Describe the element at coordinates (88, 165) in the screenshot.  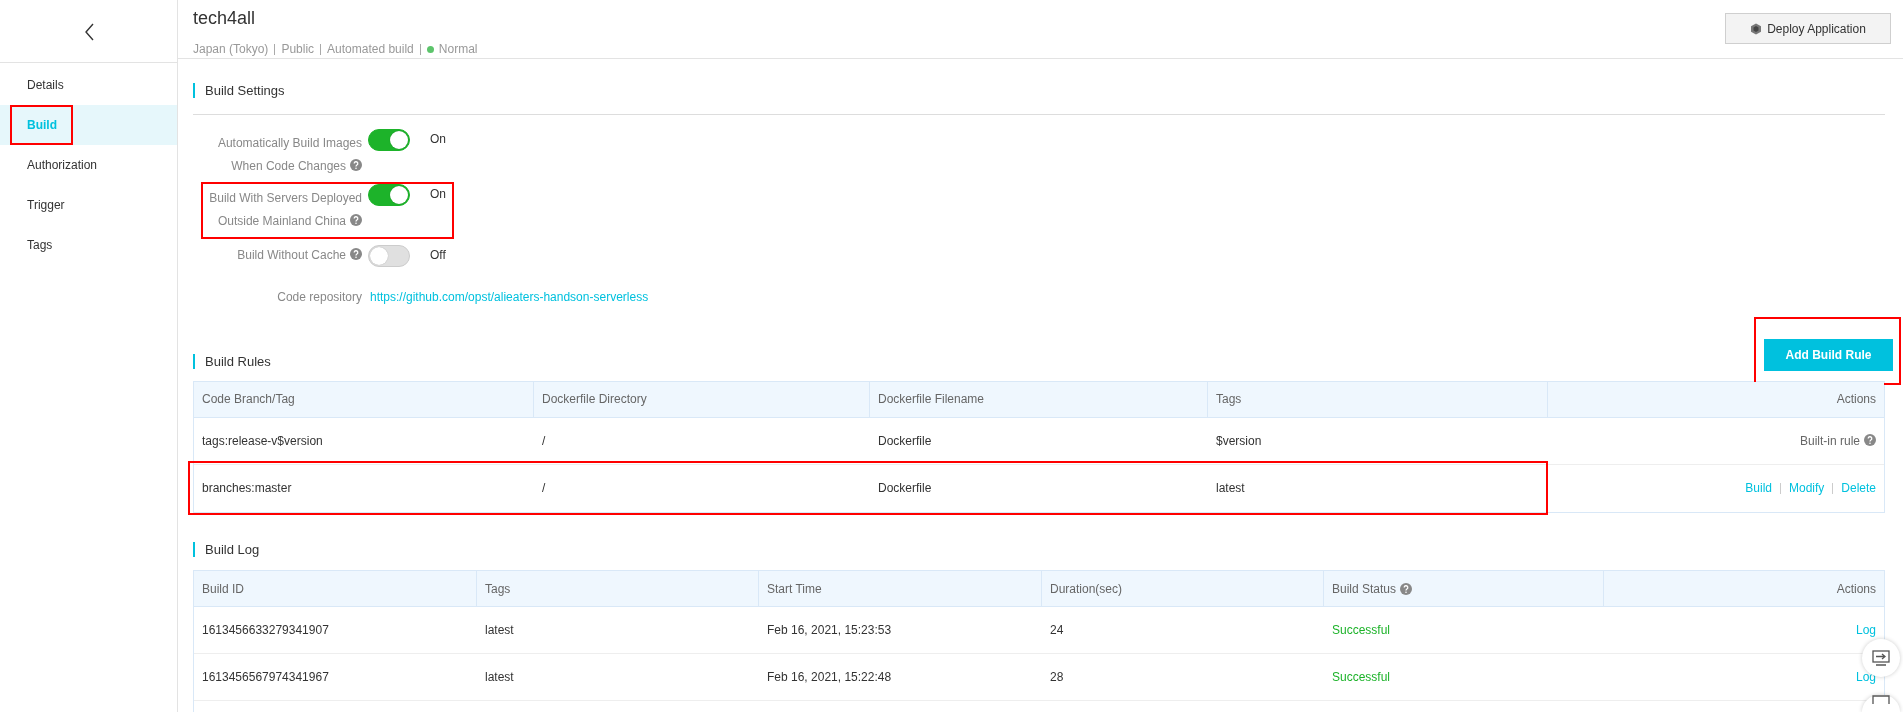
I see `sidebar-item: Authorization` at that location.